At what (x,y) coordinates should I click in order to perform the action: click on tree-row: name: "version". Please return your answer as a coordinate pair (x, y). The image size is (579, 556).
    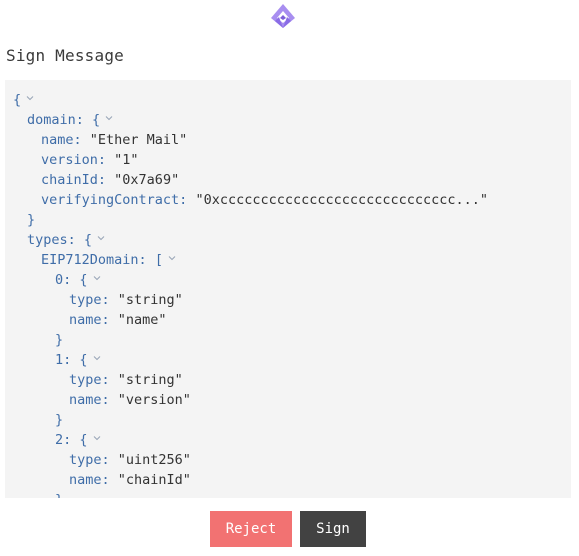
    Looking at the image, I should click on (130, 400).